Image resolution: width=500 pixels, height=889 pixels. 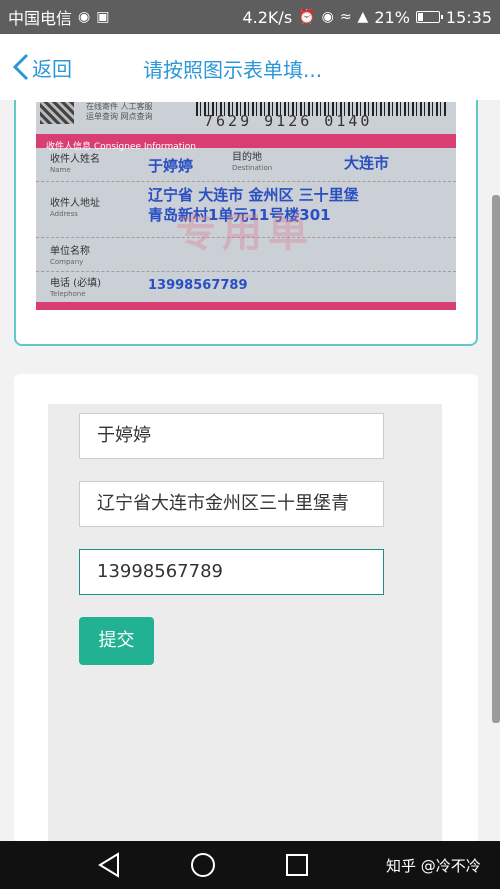 I want to click on name-input: 于婷婷, so click(x=231, y=436).